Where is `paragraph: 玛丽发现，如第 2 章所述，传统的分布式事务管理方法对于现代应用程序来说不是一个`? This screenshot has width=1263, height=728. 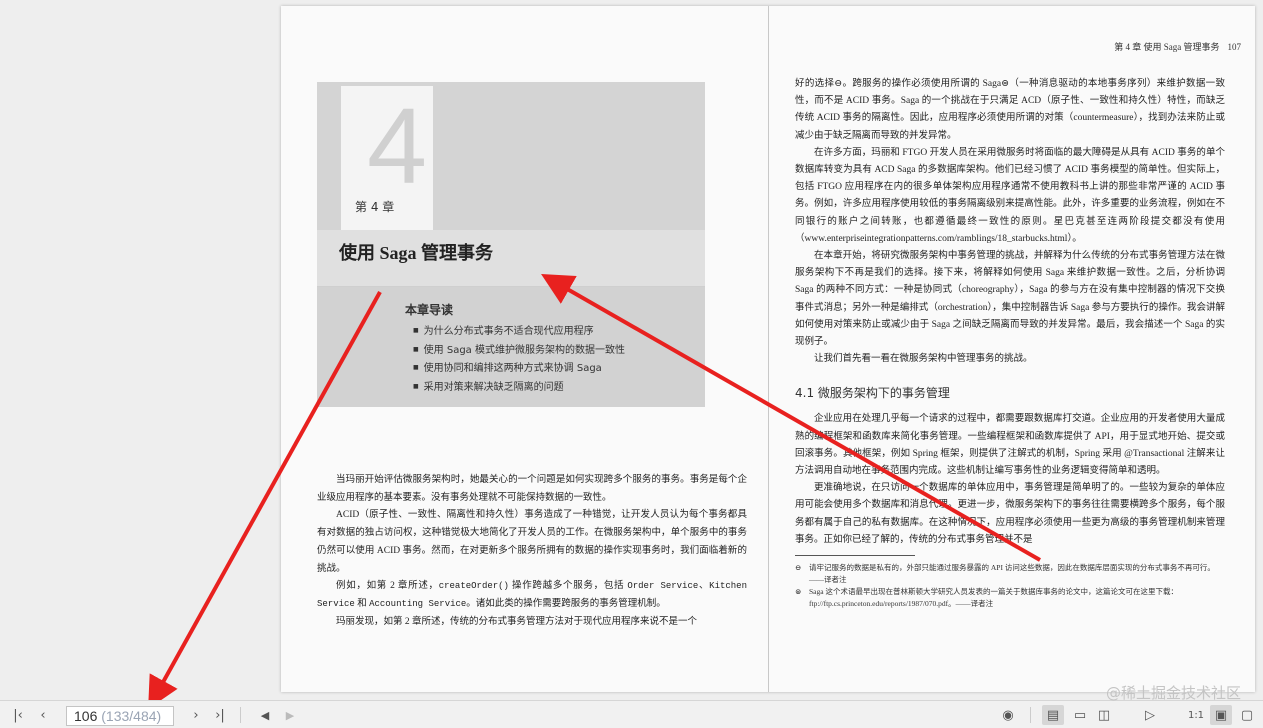 paragraph: 玛丽发现，如第 2 章所述，传统的分布式事务管理方法对于现代应用程序来说不是一个 is located at coordinates (517, 621).